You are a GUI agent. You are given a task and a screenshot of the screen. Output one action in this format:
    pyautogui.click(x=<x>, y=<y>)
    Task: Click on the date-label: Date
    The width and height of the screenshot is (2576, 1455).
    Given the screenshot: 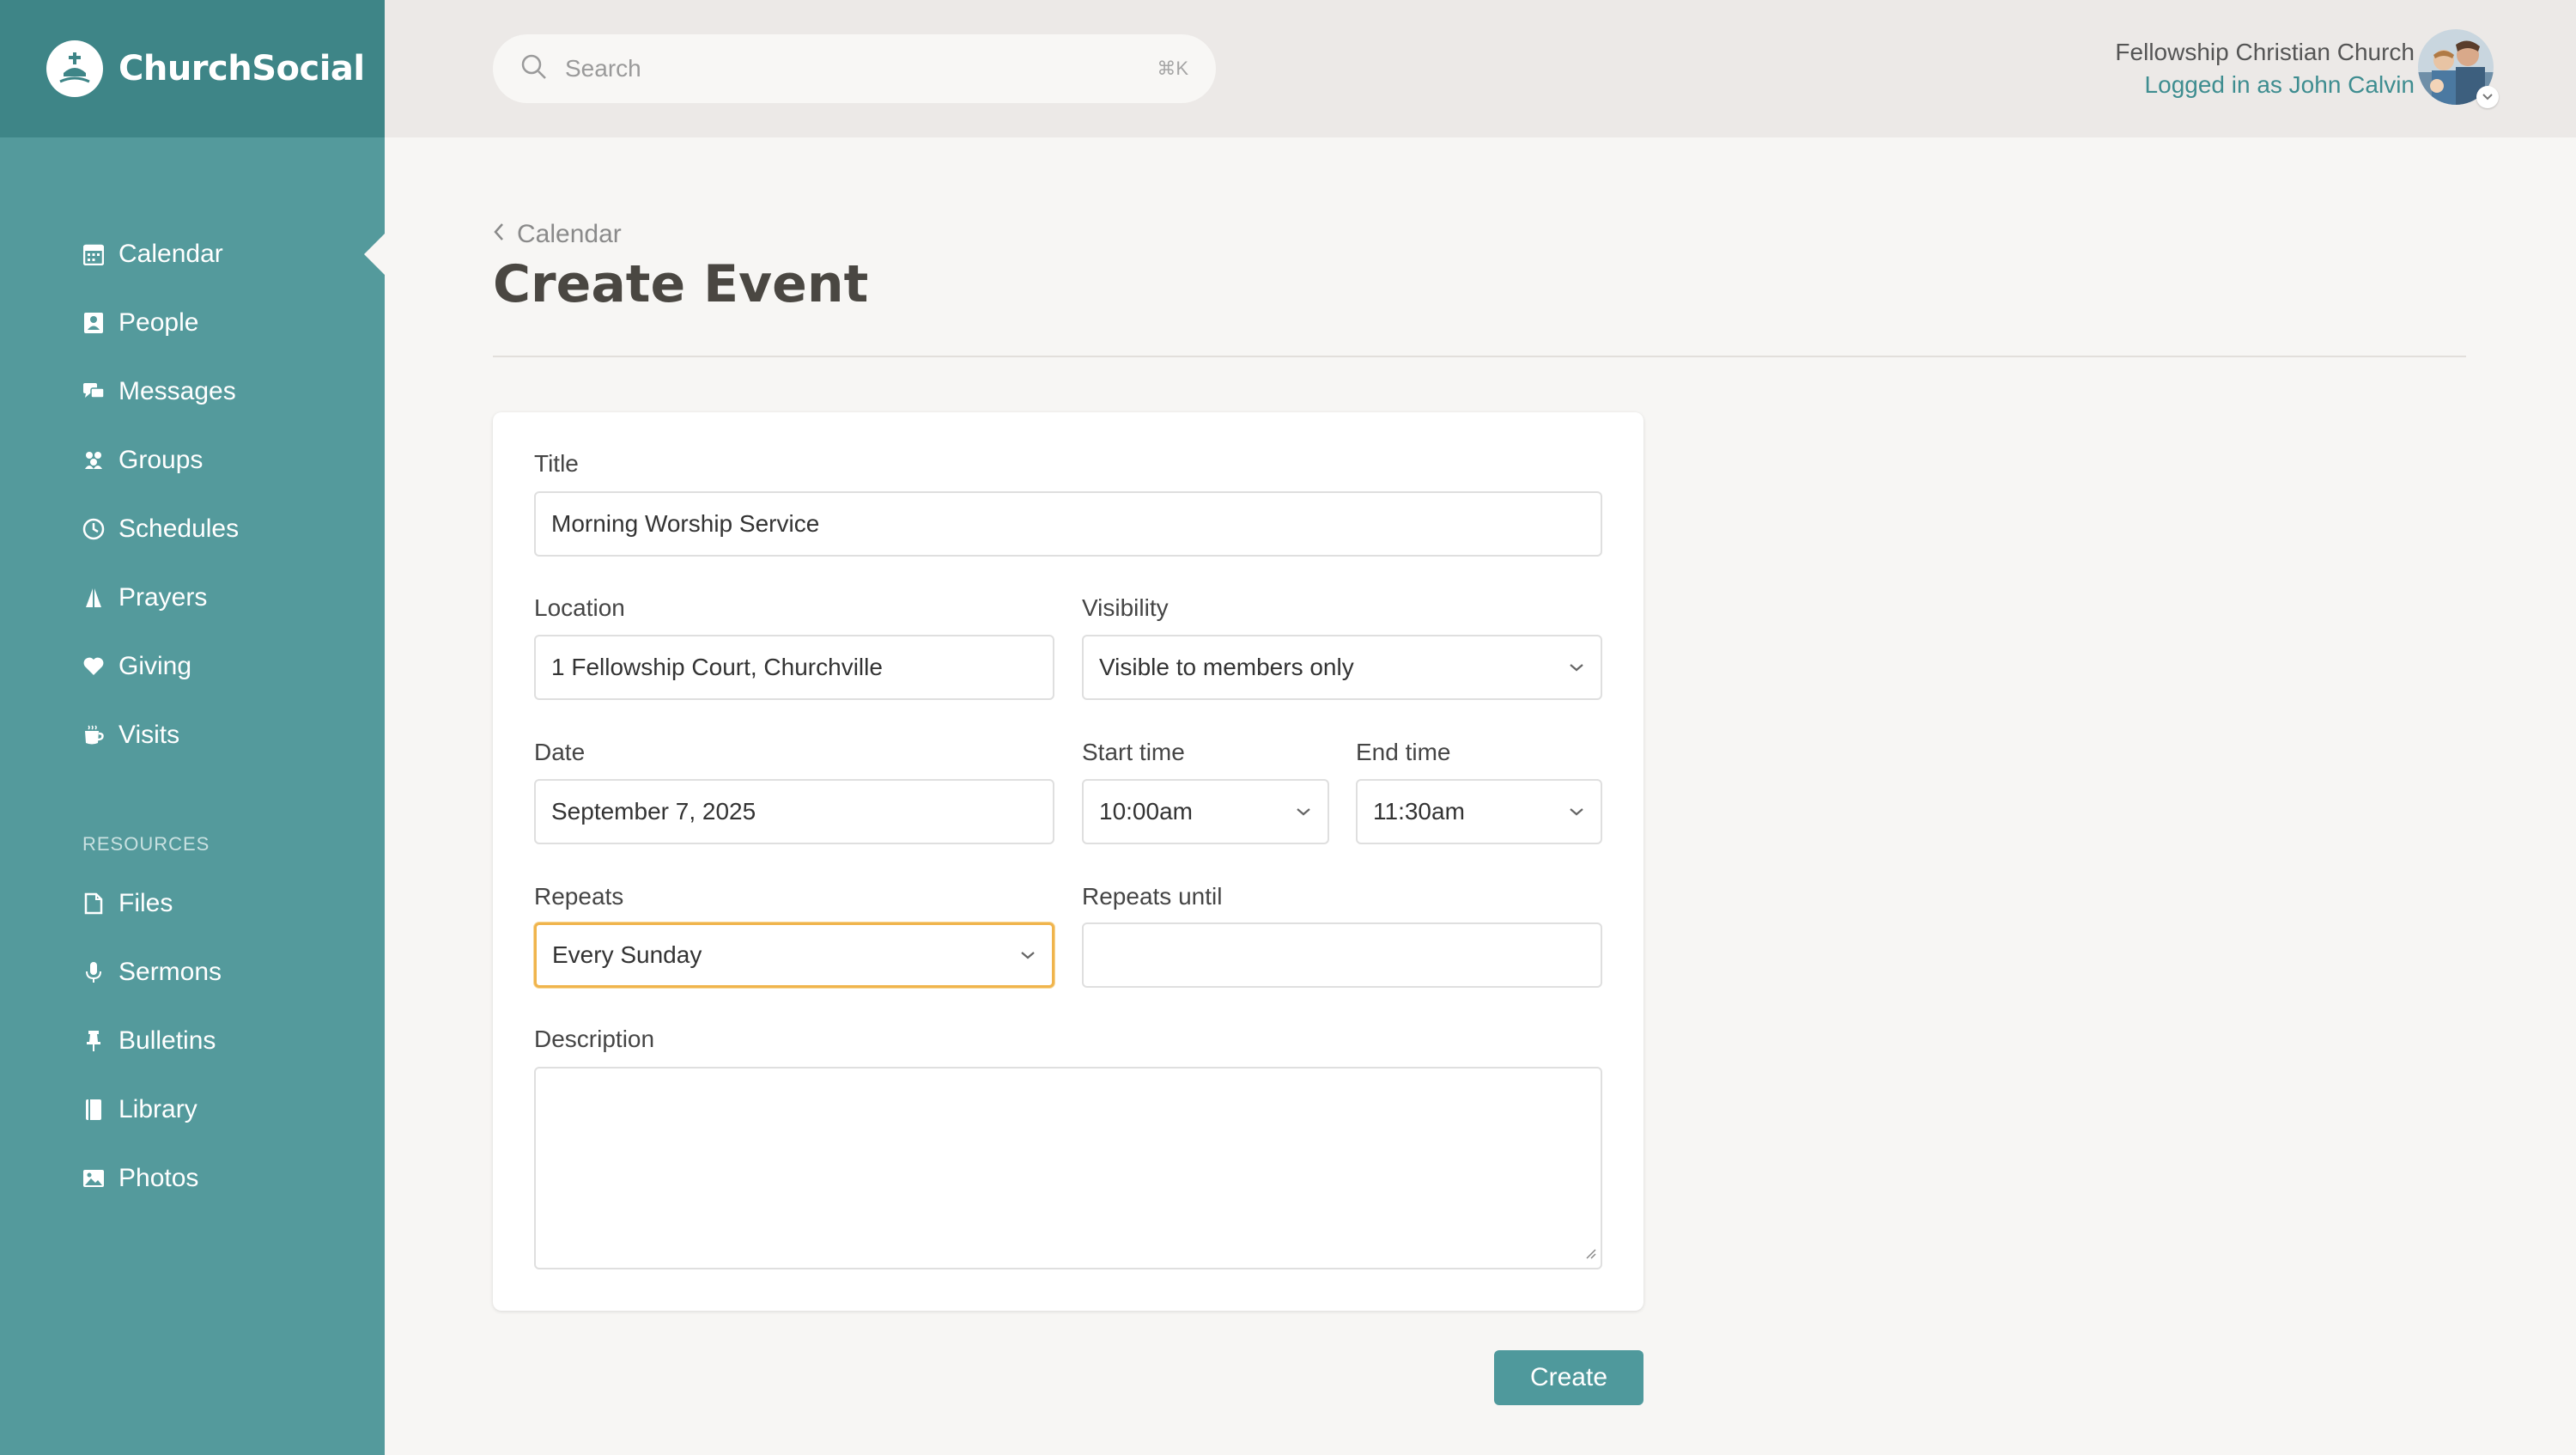 What is the action you would take?
    pyautogui.click(x=560, y=752)
    